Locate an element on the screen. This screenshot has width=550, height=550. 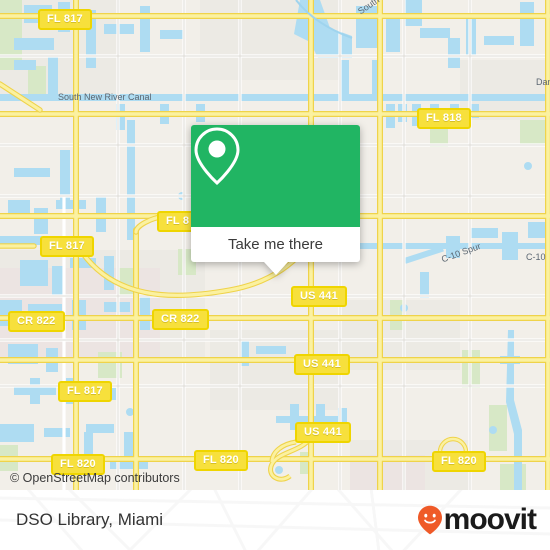
take-me-there-label: Take me there is located at coordinates (275, 244).